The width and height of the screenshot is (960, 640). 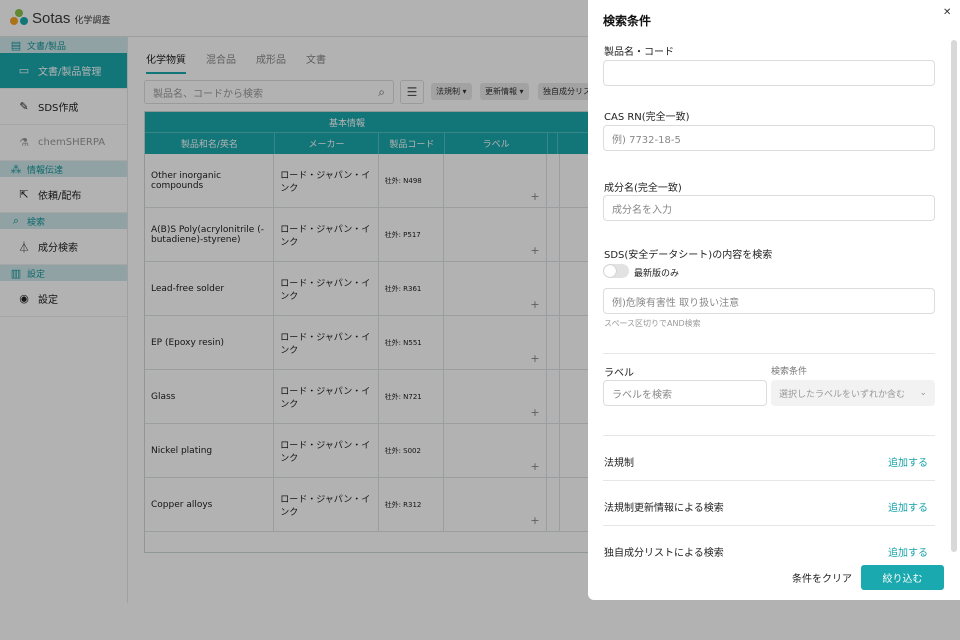 I want to click on close-icon: ✕, so click(x=947, y=12).